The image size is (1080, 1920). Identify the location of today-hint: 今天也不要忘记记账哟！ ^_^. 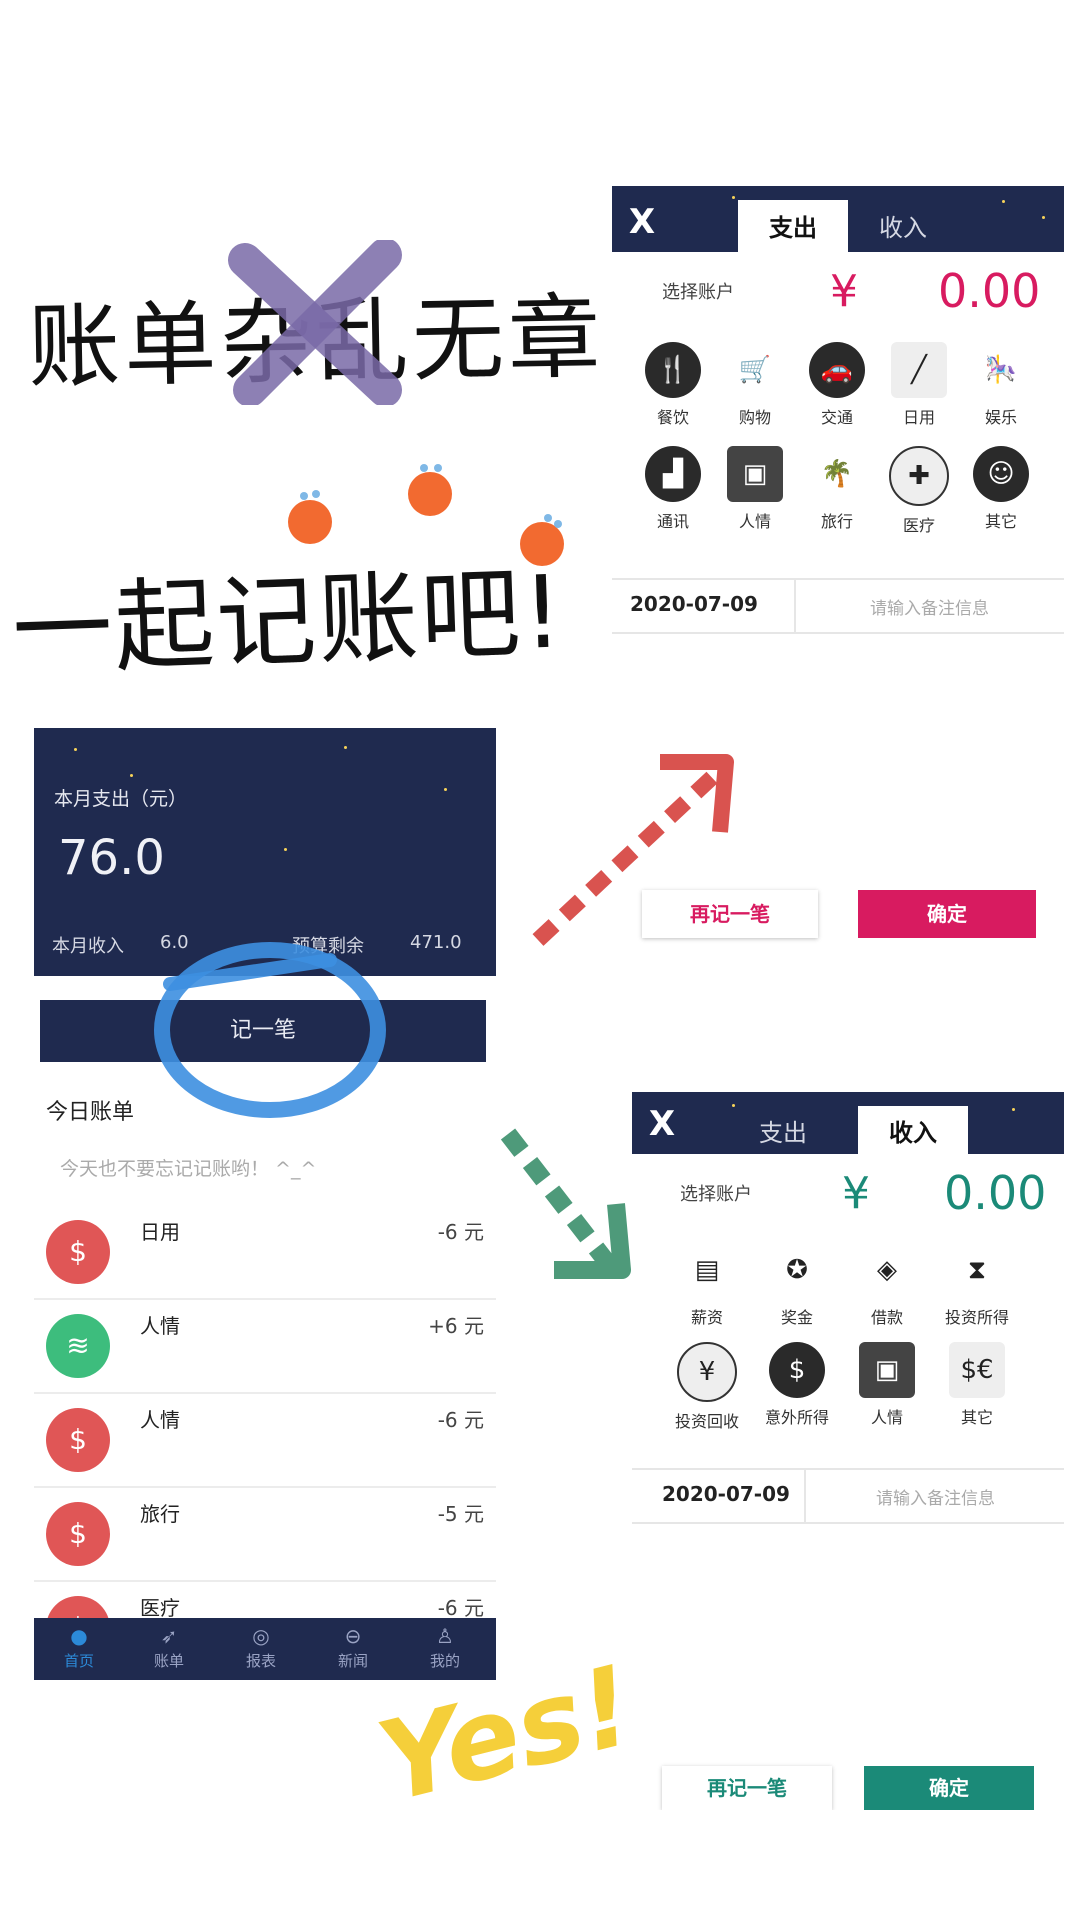
(188, 1169).